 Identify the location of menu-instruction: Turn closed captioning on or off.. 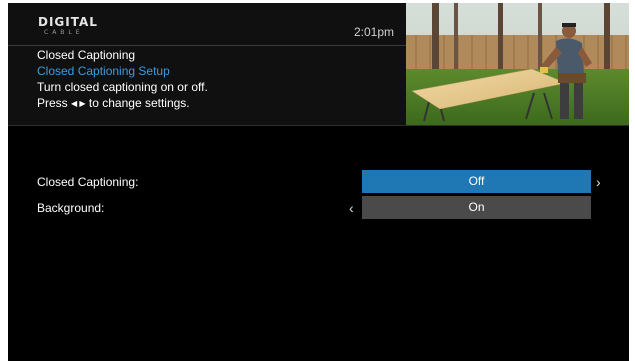
(122, 87).